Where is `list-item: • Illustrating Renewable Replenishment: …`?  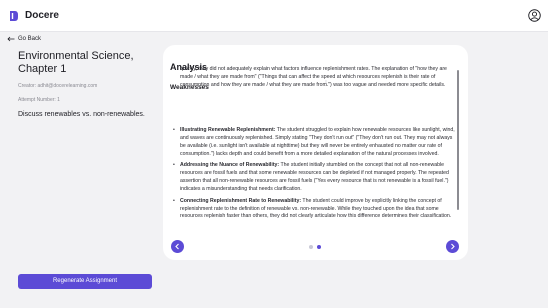
list-item: • Illustrating Renewable Replenishment: … is located at coordinates (314, 142).